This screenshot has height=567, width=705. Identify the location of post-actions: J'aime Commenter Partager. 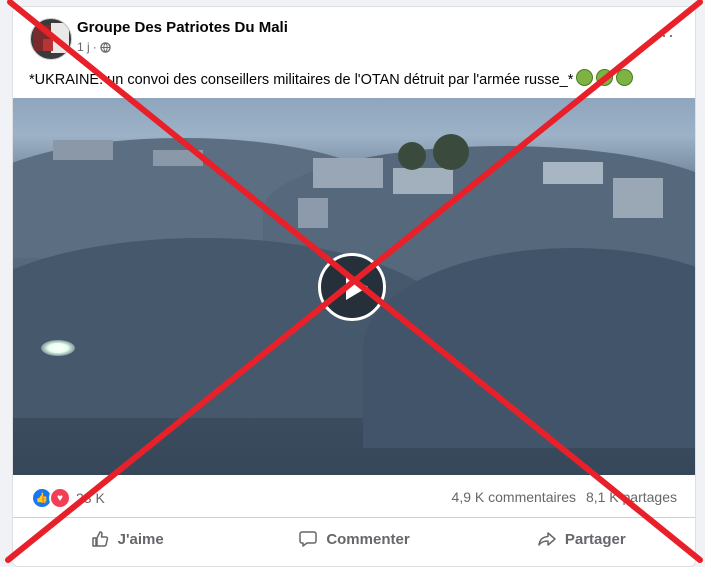
(354, 539).